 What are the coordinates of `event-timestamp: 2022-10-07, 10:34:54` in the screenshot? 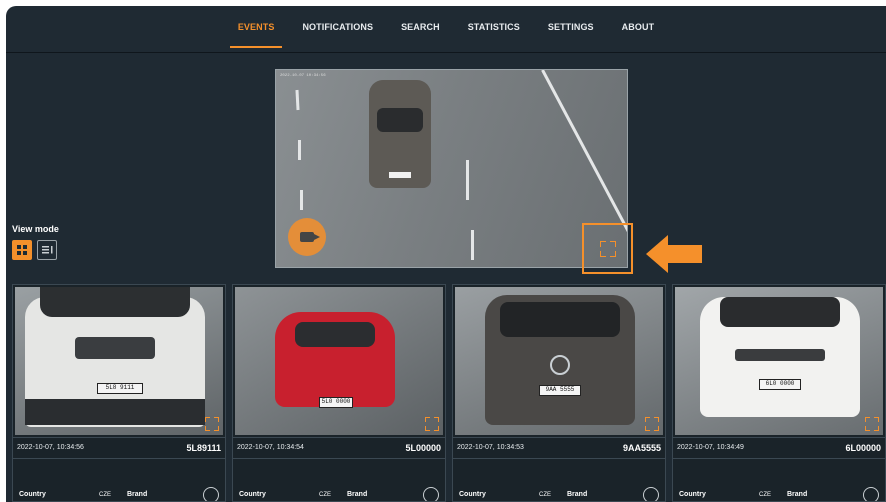 It's located at (270, 447).